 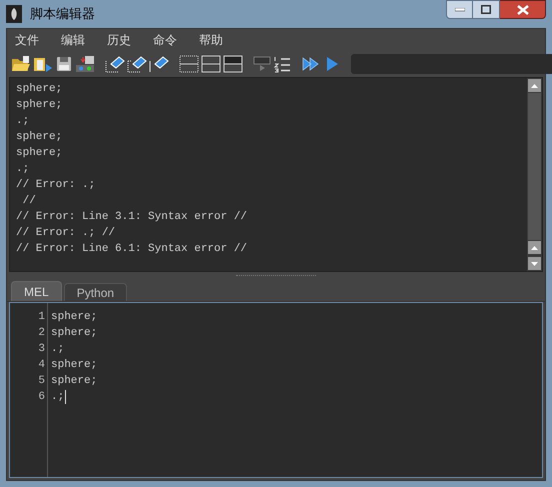 What do you see at coordinates (66, 233) in the screenshot?
I see `output-line: // Error: .; //` at bounding box center [66, 233].